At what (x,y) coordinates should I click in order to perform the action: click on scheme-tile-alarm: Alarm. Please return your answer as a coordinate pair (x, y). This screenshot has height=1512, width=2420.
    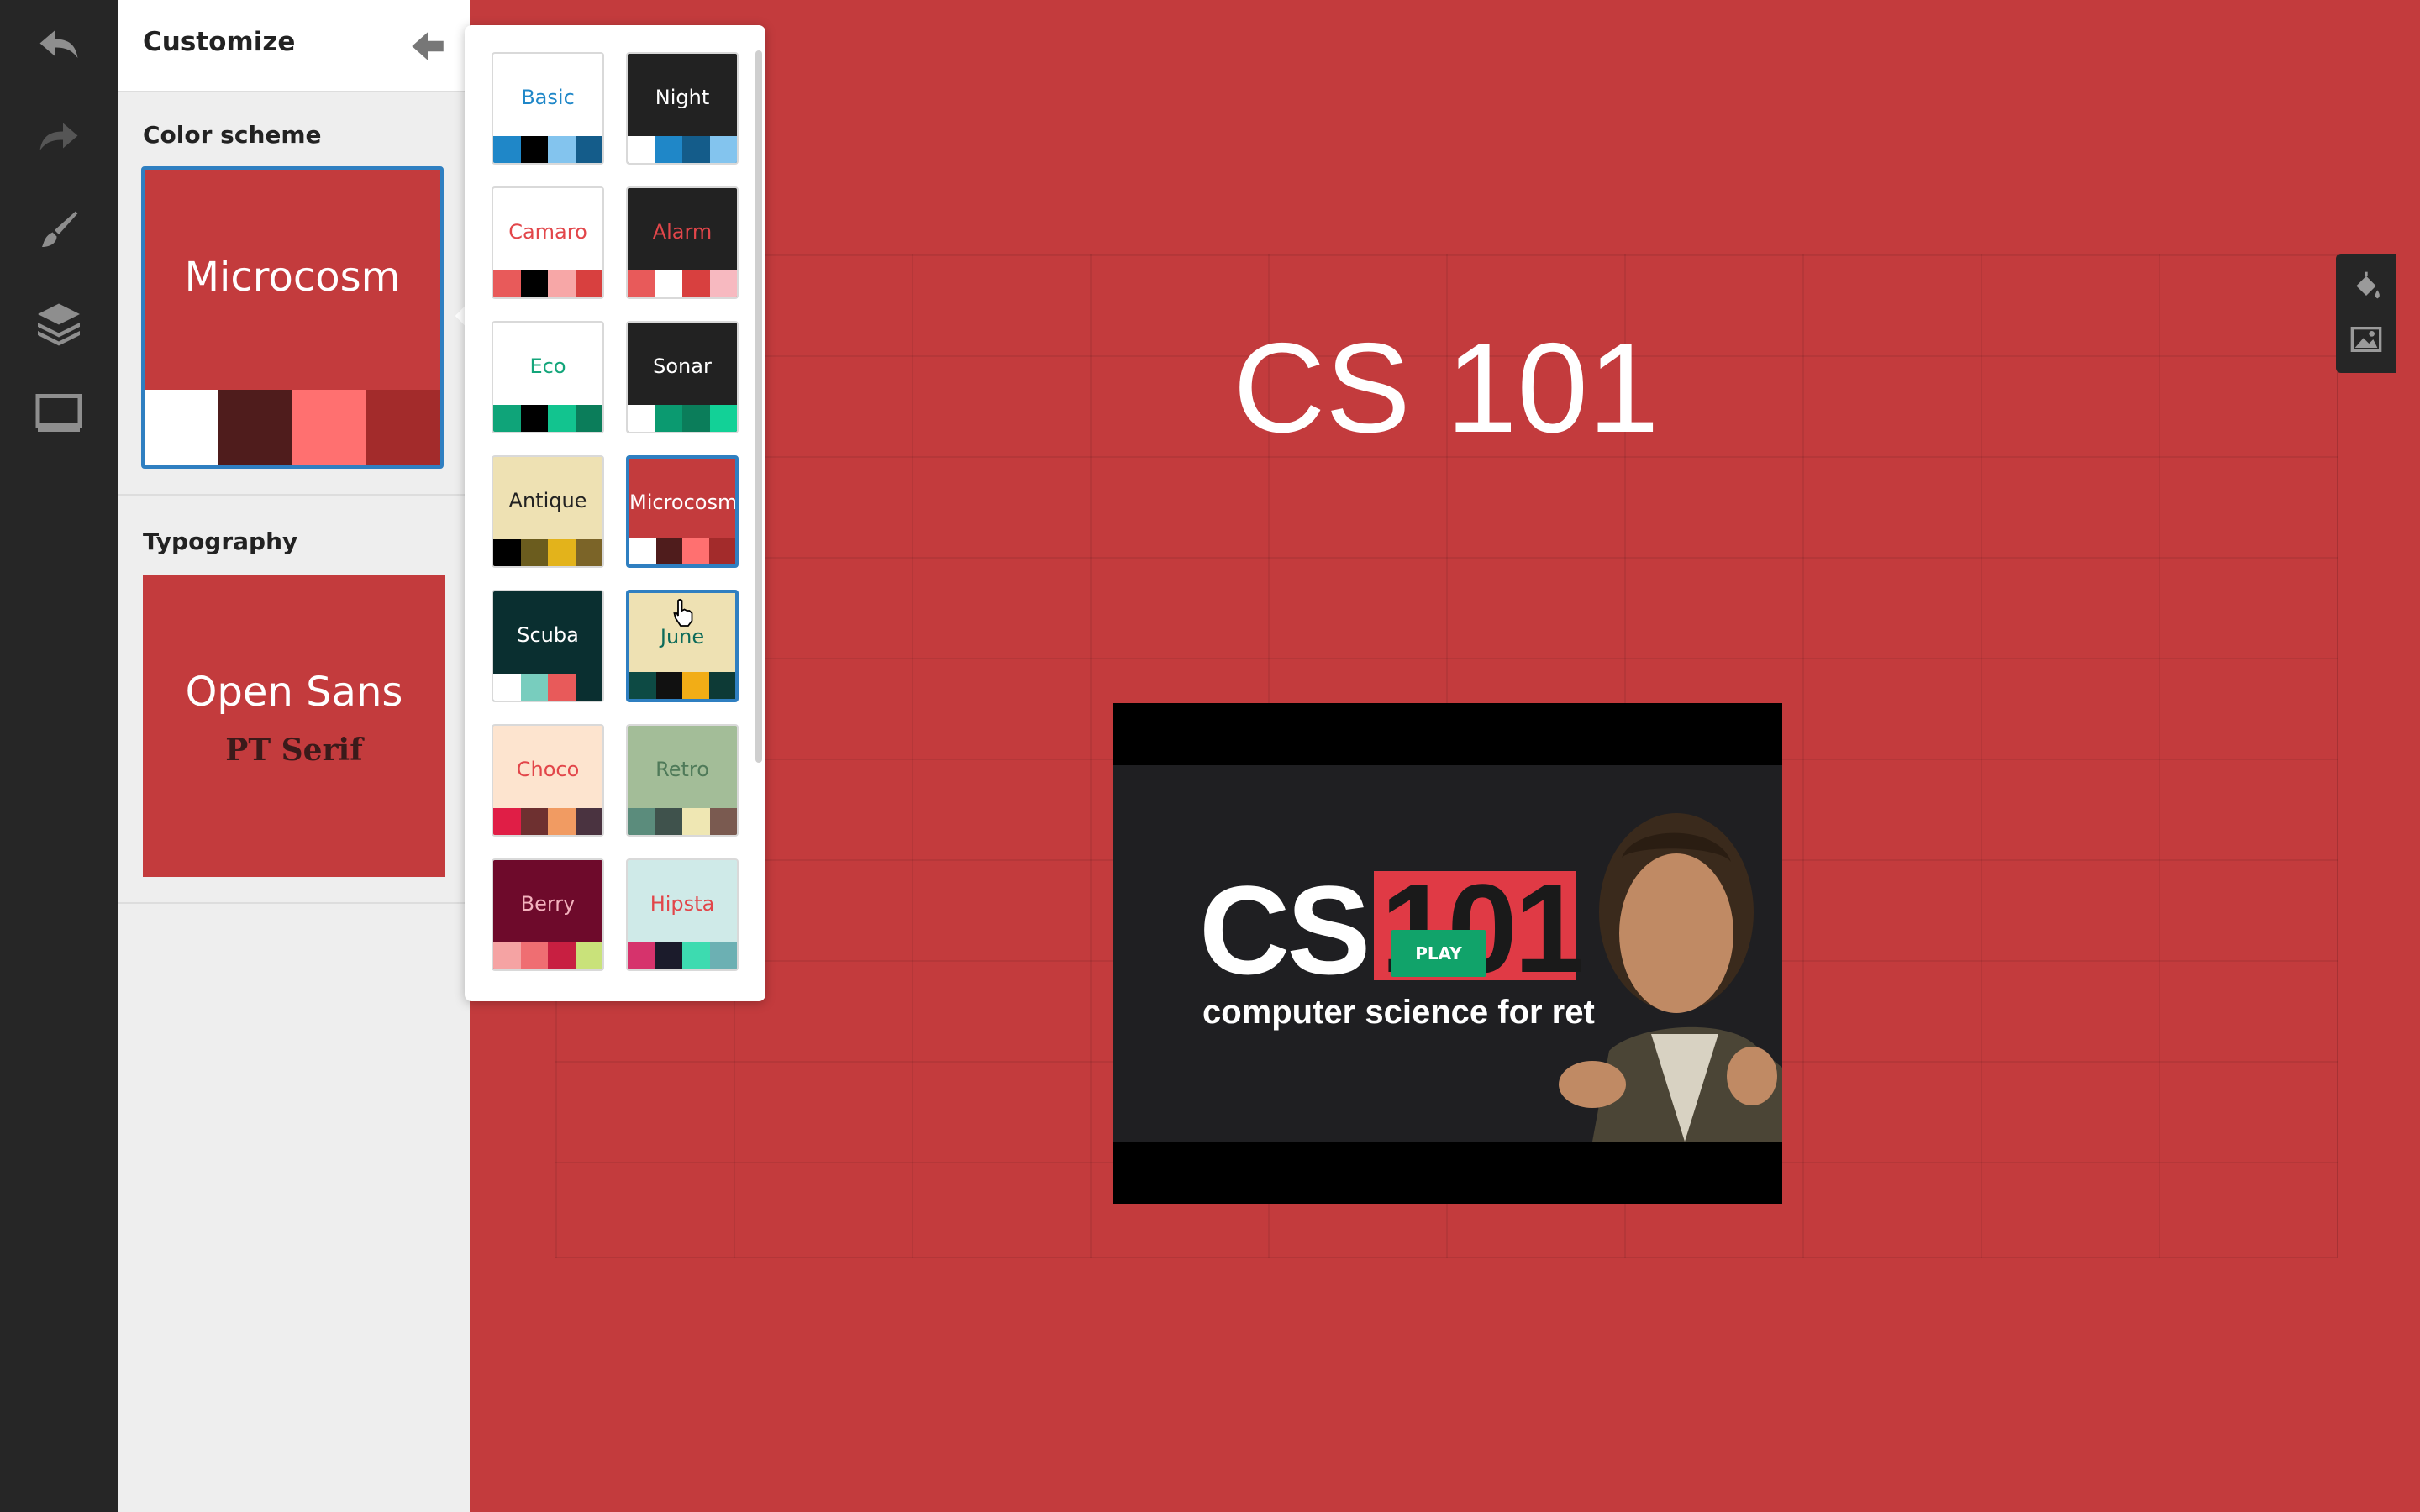
    Looking at the image, I should click on (682, 242).